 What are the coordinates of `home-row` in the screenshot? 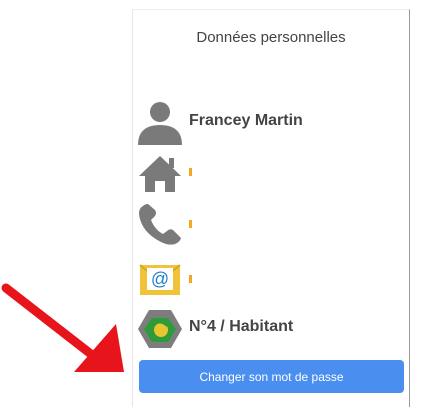 It's located at (272, 173).